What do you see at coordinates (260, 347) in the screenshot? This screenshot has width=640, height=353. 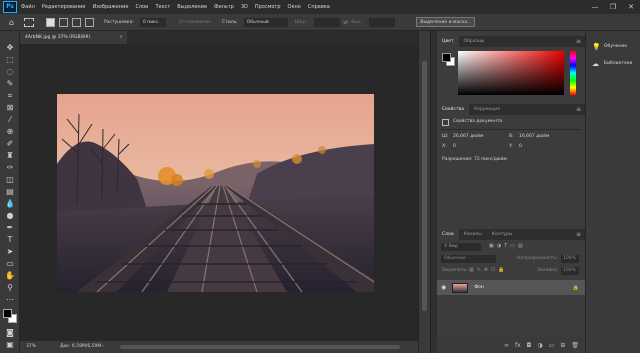 I see `horizontal-scrollbar` at bounding box center [260, 347].